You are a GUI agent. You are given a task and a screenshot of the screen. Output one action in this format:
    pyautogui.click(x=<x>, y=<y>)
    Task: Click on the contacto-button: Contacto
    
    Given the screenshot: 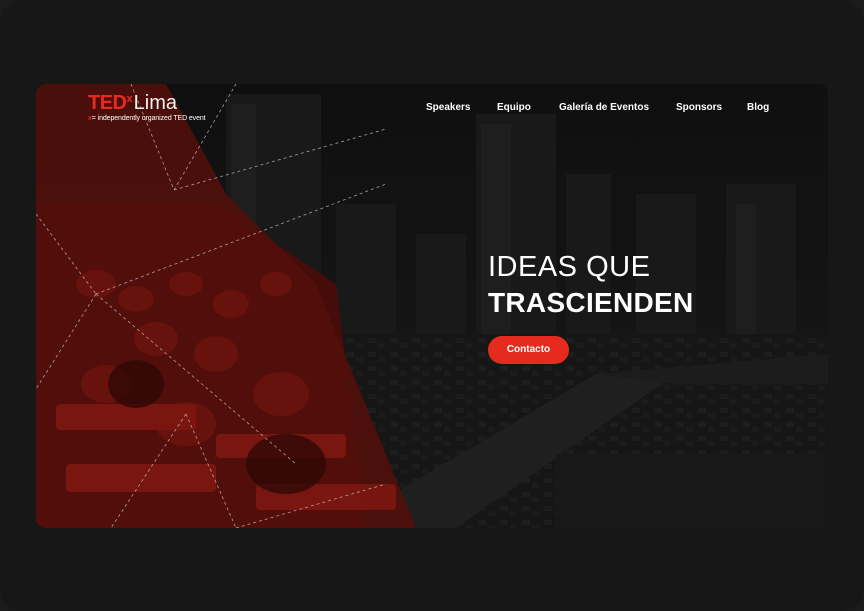 What is the action you would take?
    pyautogui.click(x=528, y=350)
    